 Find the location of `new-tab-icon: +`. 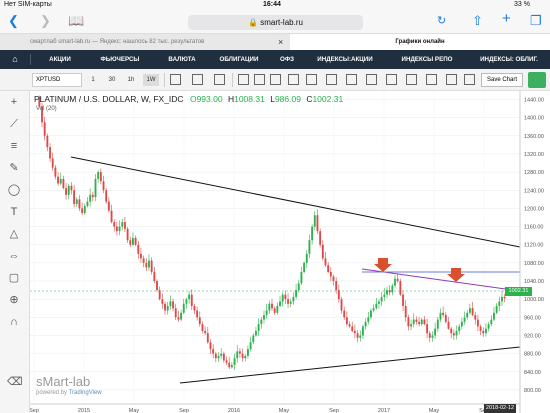

new-tab-icon: + is located at coordinates (506, 18).